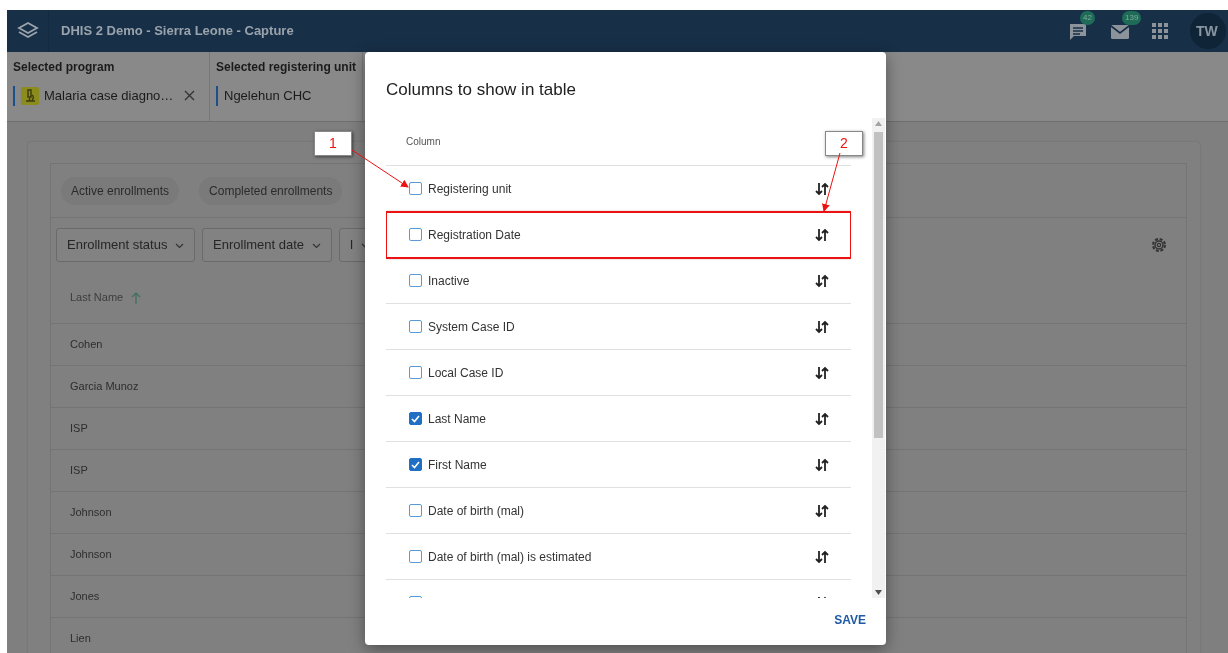  What do you see at coordinates (618, 327) in the screenshot?
I see `column-option: System Case ID` at bounding box center [618, 327].